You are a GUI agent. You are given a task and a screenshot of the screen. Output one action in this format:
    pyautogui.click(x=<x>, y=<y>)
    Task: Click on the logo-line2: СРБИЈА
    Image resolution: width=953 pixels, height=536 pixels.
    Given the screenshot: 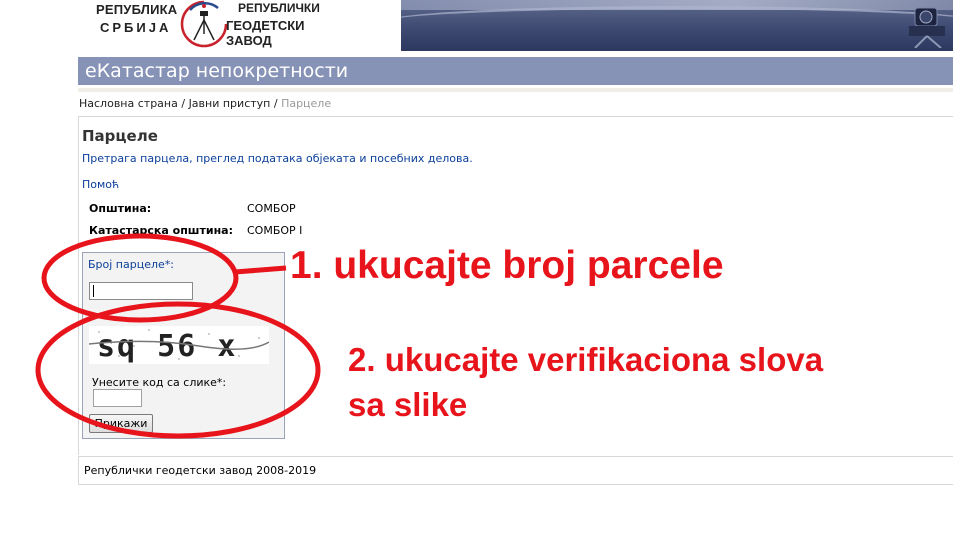 What is the action you would take?
    pyautogui.click(x=136, y=27)
    